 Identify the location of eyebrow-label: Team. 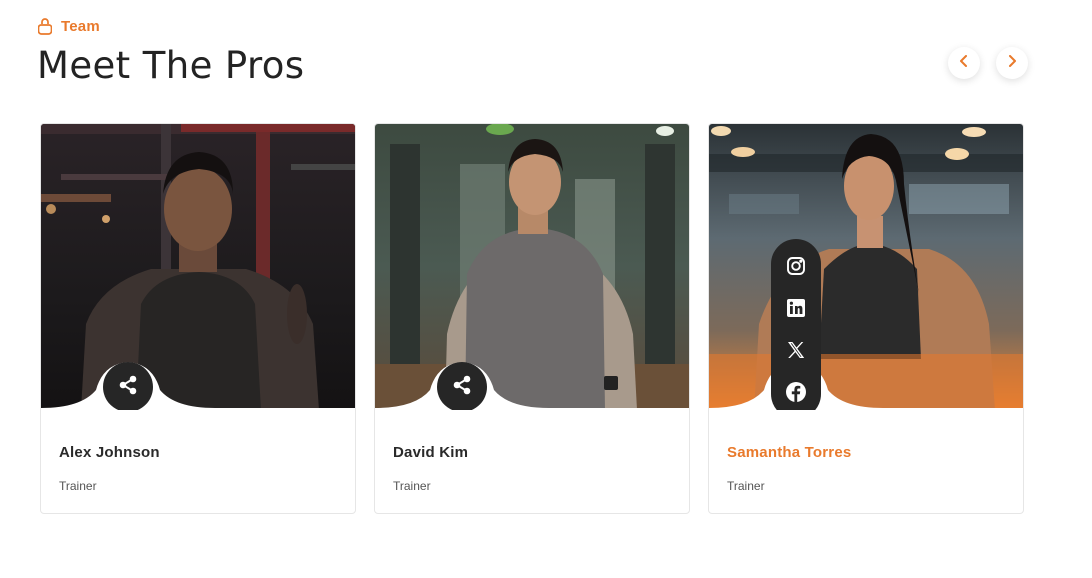
(80, 26).